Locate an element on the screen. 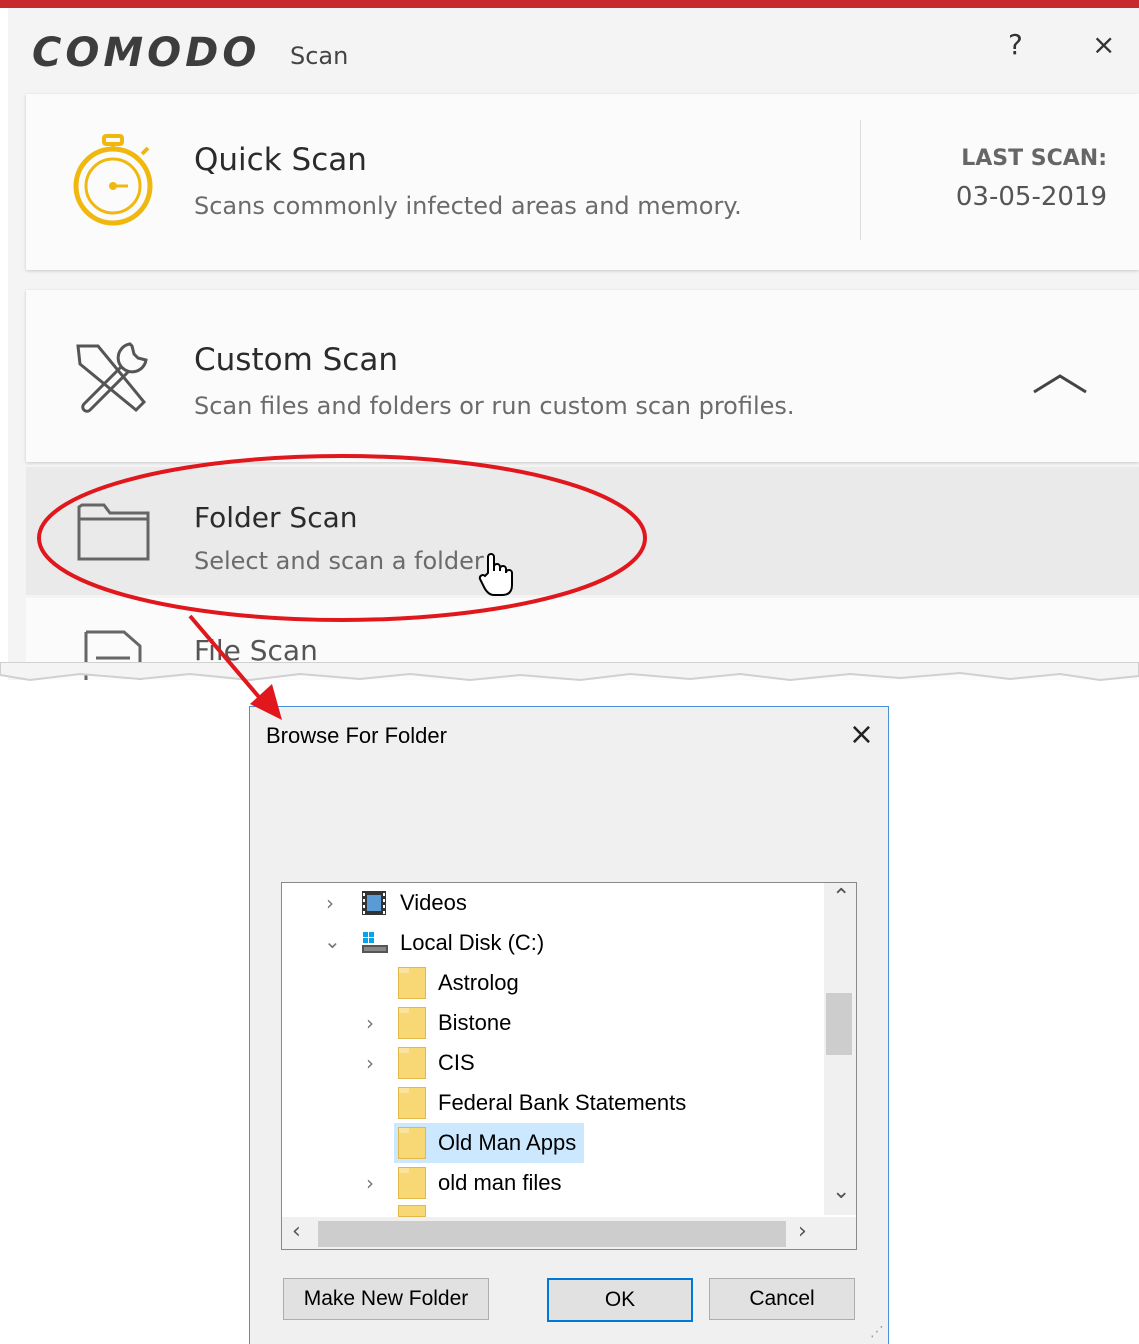 This screenshot has height=1344, width=1139. tree-item-local-disk: Local Disk (C:) is located at coordinates (452, 943).